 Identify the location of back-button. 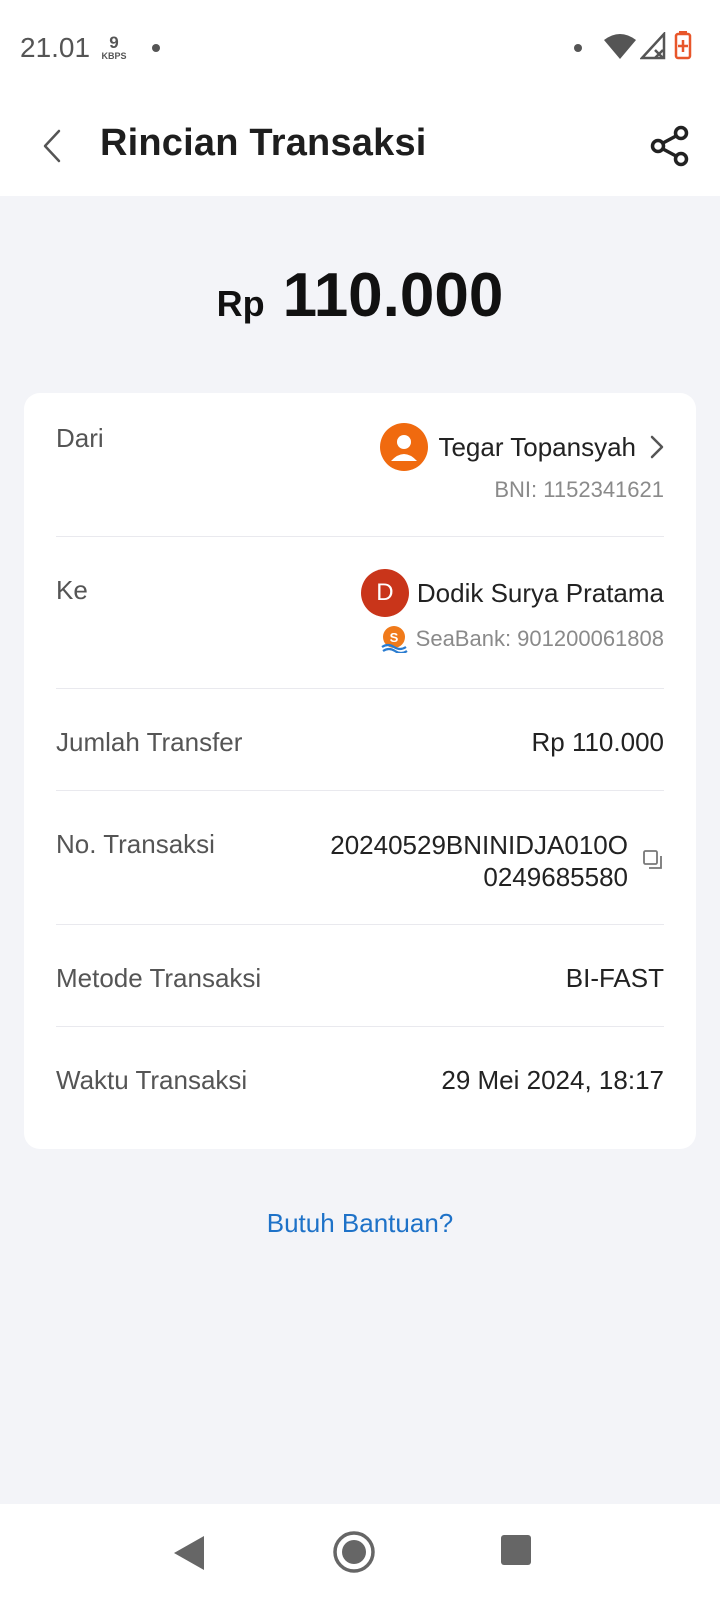
(52, 146).